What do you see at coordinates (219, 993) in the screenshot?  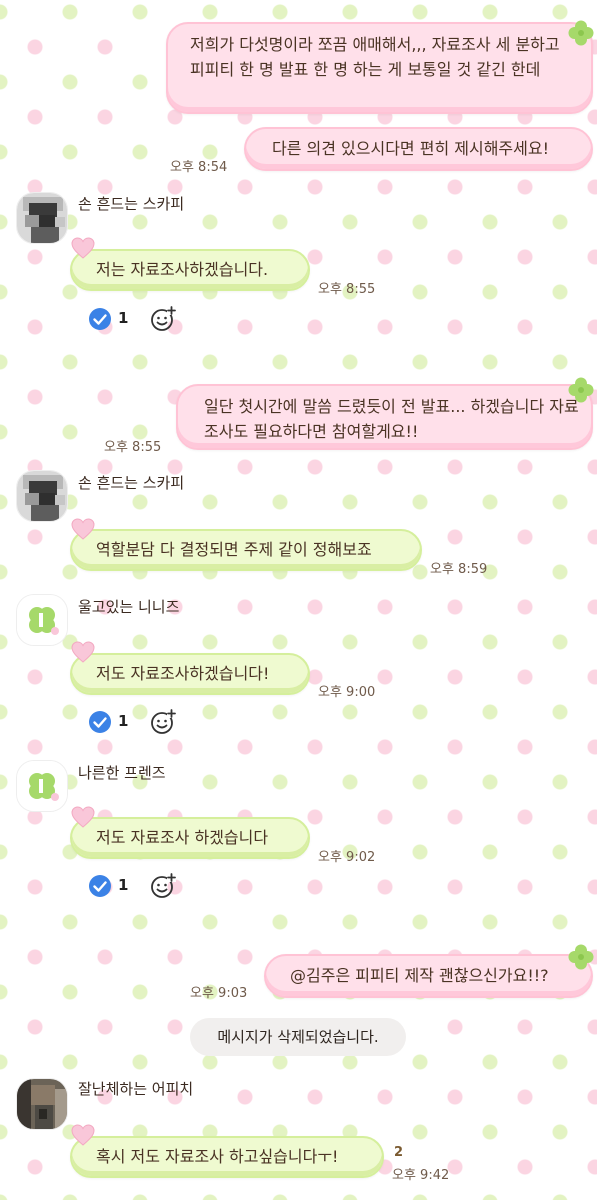 I see `message-time: 오후 9:03` at bounding box center [219, 993].